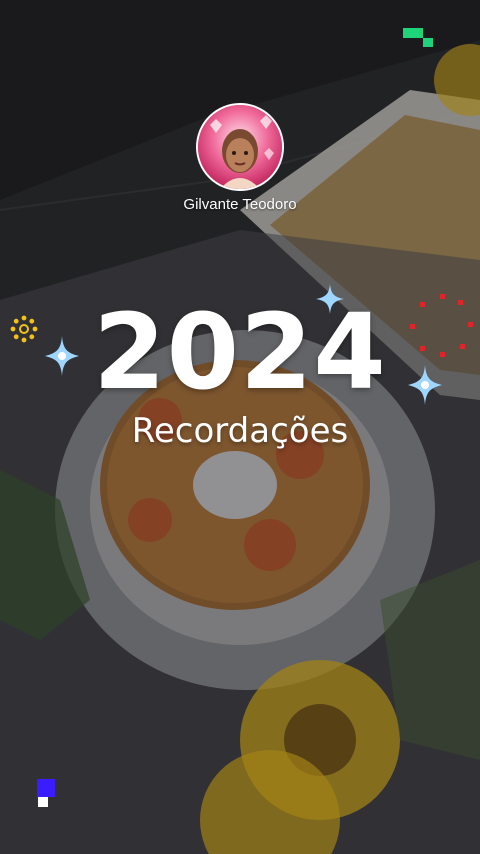 This screenshot has height=854, width=480. What do you see at coordinates (240, 352) in the screenshot?
I see `year-title: 2024` at bounding box center [240, 352].